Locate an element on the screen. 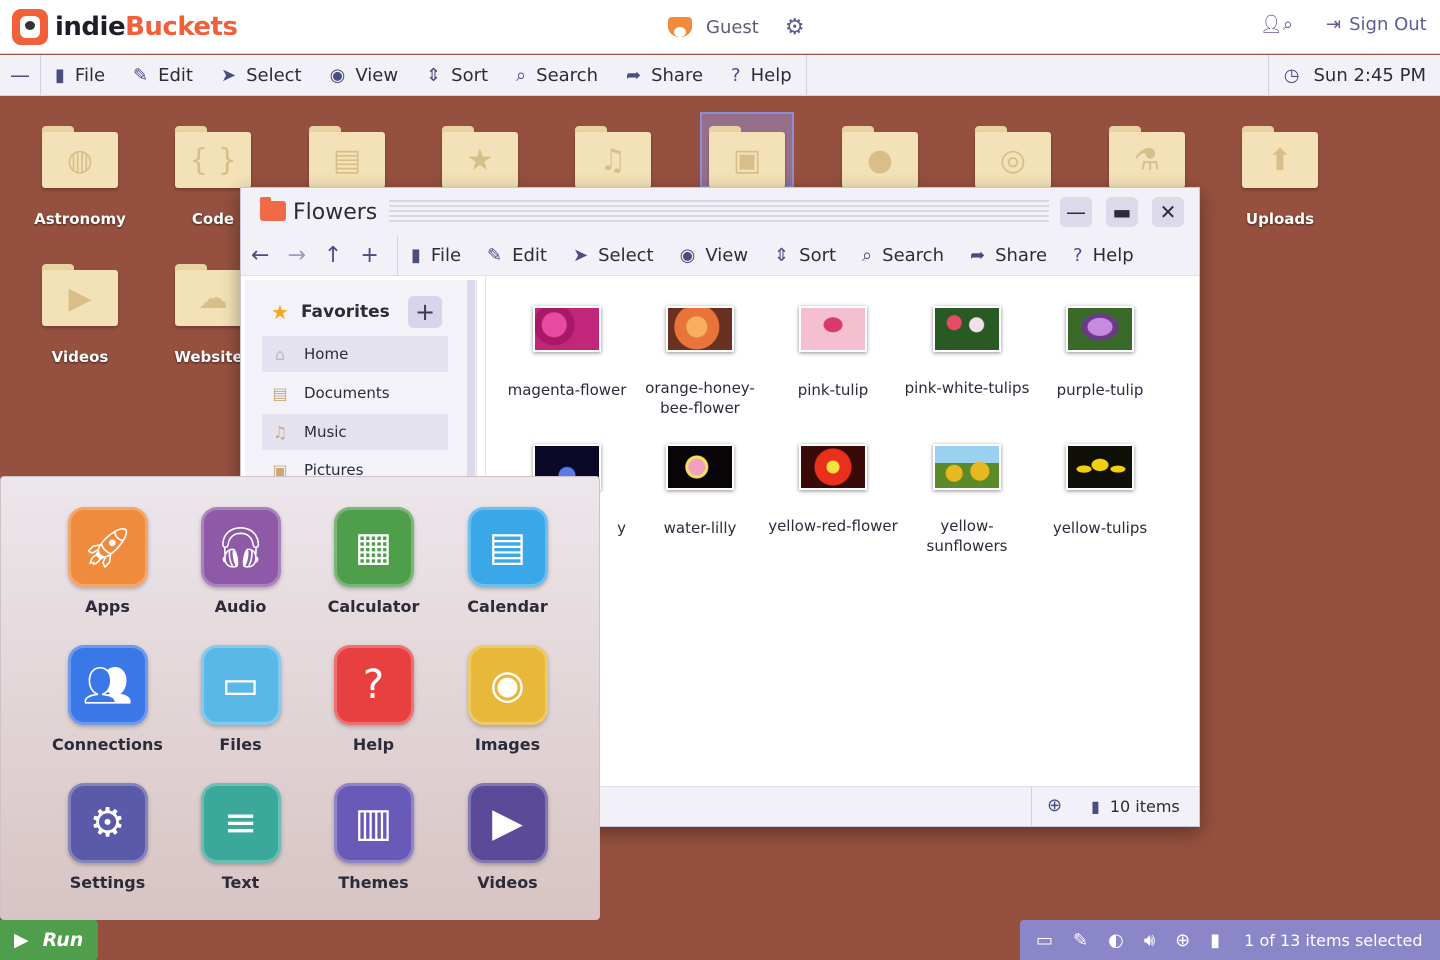 Image resolution: width=1440 pixels, height=960 pixels. file-item: yellow-tulips is located at coordinates (1100, 491).